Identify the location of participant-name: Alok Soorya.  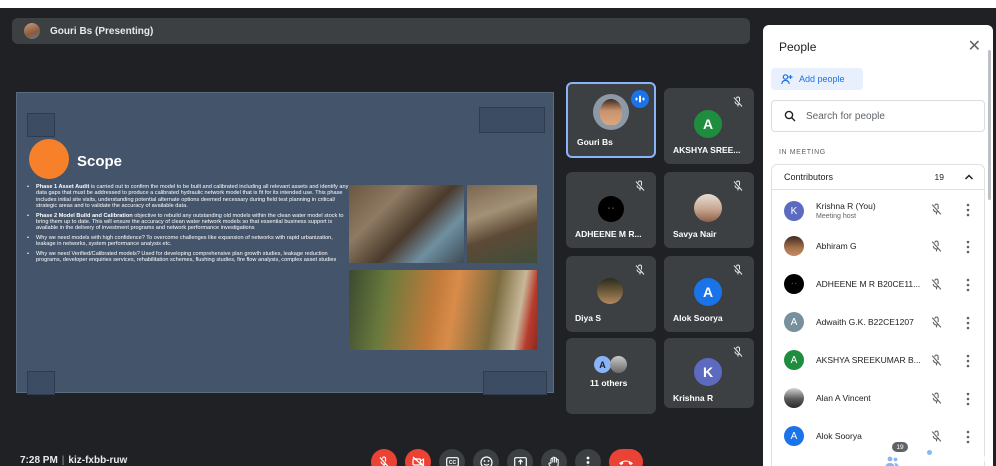
(839, 436).